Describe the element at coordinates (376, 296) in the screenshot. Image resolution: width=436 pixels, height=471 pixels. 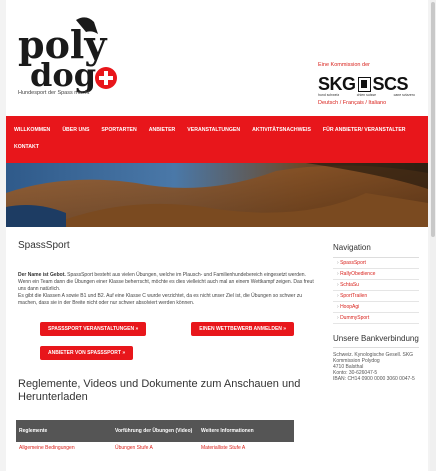
I see `sidebar-item-sporttrailen: SportTrailen` at that location.